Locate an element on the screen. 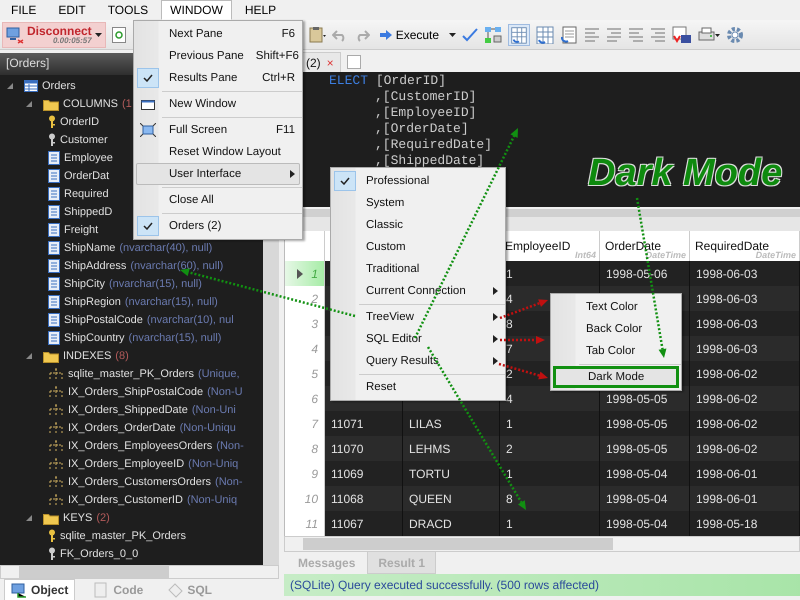 Image resolution: width=800 pixels, height=600 pixels. menu-item: Query Results is located at coordinates (418, 361).